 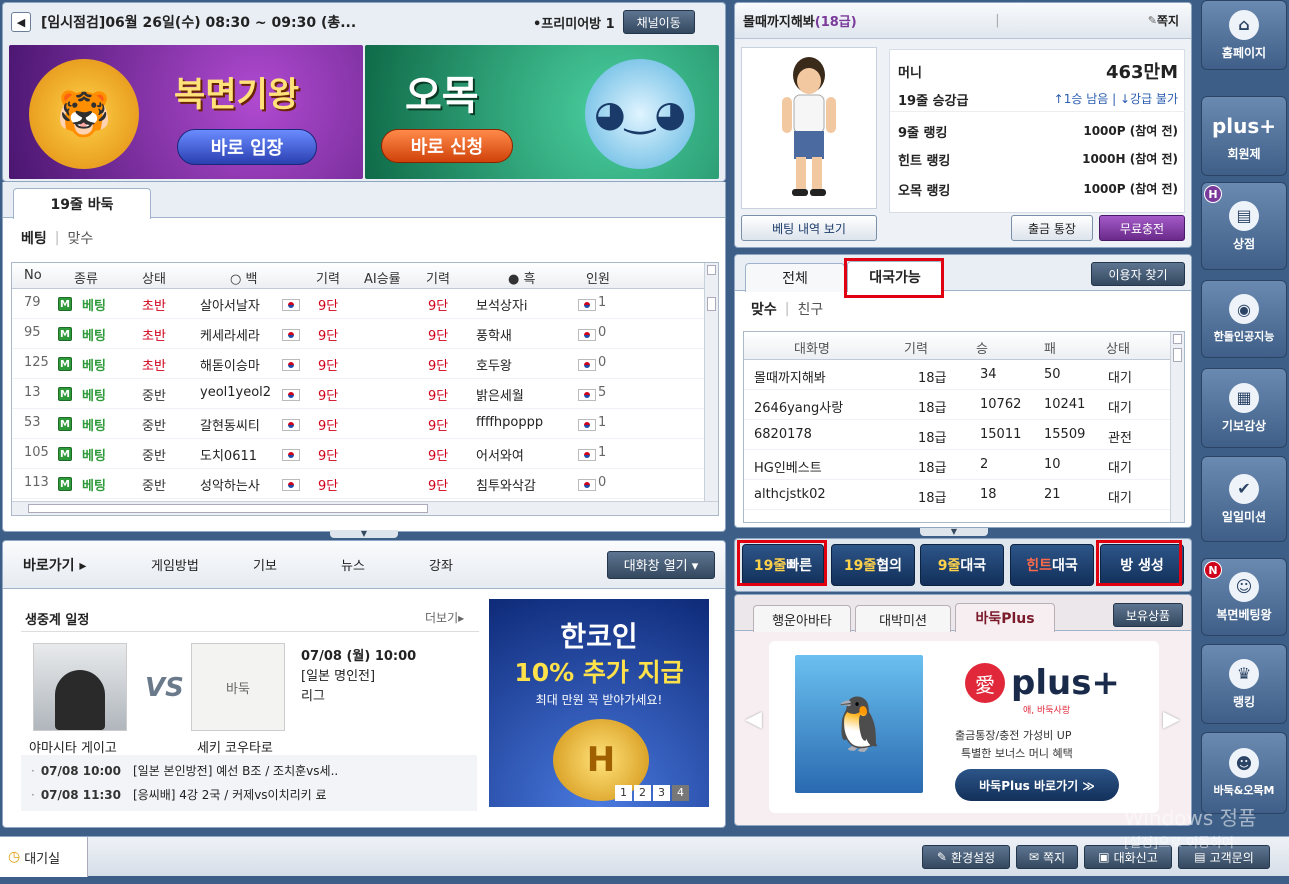 What do you see at coordinates (873, 565) in the screenshot?
I see `negotiate-19-button: 19줄 협의` at bounding box center [873, 565].